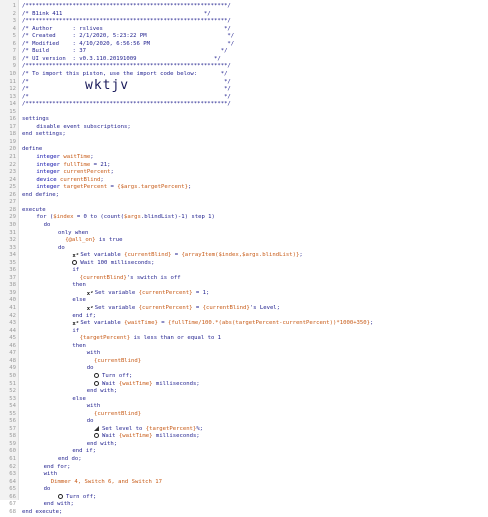 The width and height of the screenshot is (488, 517). What do you see at coordinates (42, 511) in the screenshot?
I see `code-text: end execute;` at bounding box center [42, 511].